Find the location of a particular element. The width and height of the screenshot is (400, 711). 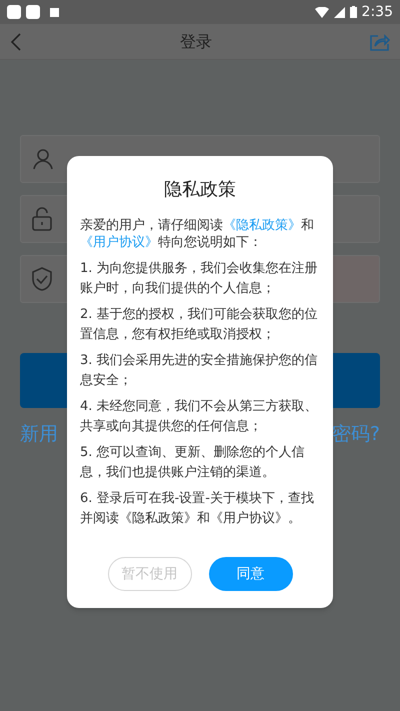

dialog-title: 隐私政策 is located at coordinates (200, 190).